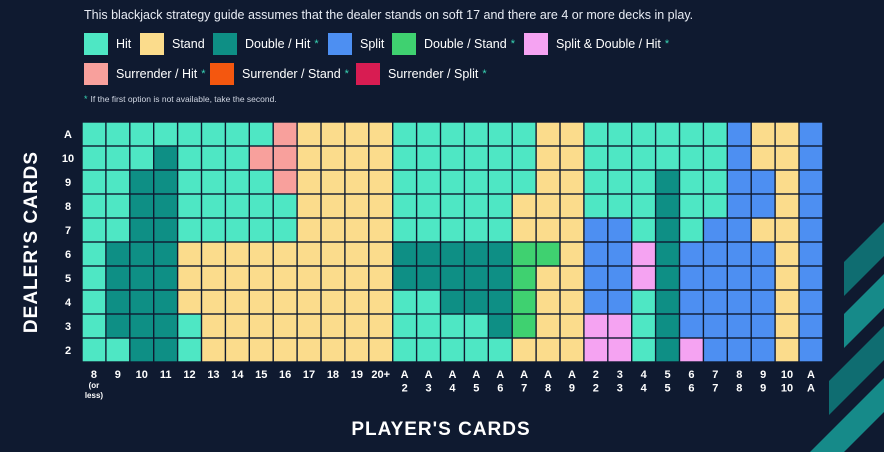  Describe the element at coordinates (285, 375) in the screenshot. I see `player-label: 16` at that location.